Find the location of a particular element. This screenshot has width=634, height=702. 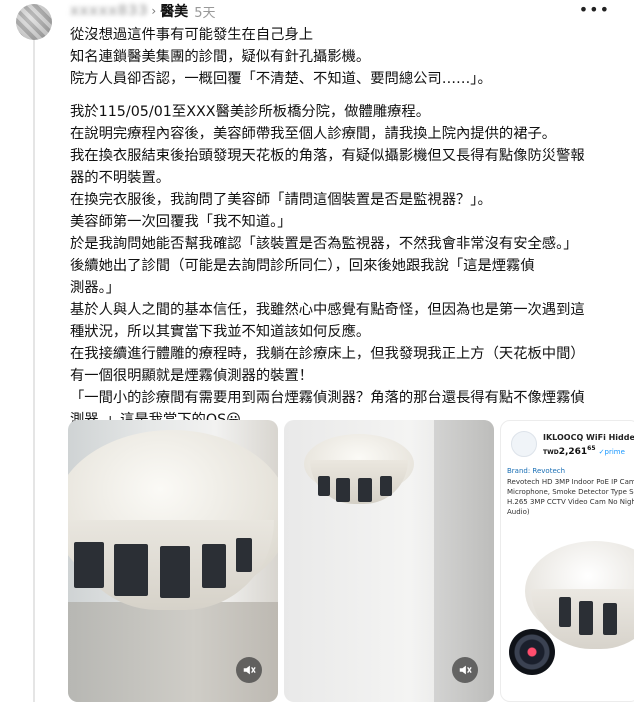

text-line: 在我接續進行體雕的療程時，我躺在診療床上，但我發現我正上方（天花板中間） is located at coordinates (327, 354).